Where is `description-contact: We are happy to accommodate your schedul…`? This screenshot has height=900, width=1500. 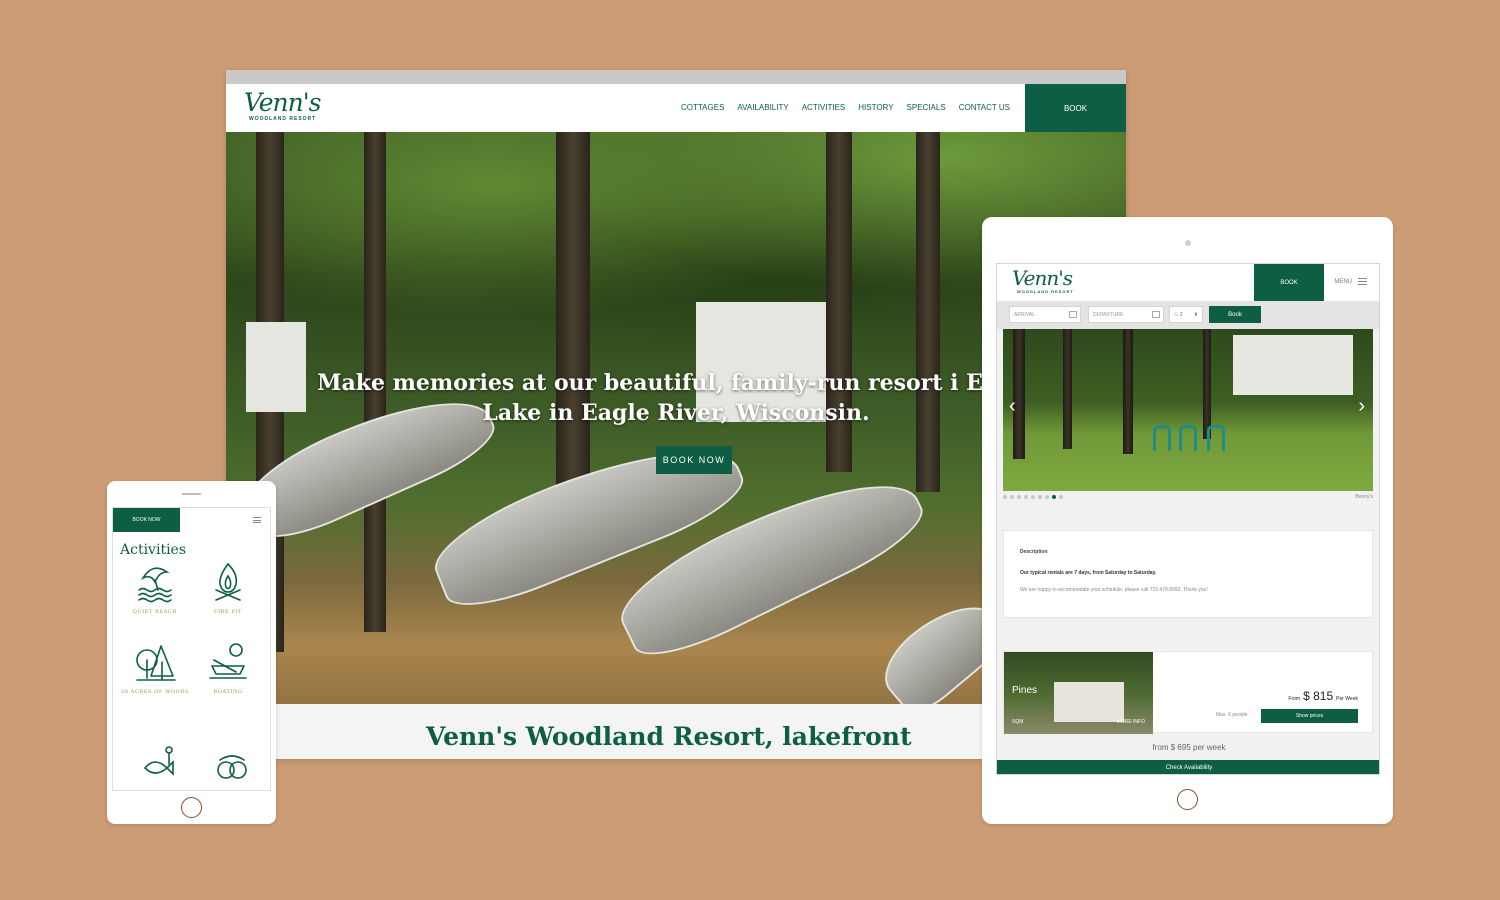 description-contact: We are happy to accommodate your schedul… is located at coordinates (1114, 590).